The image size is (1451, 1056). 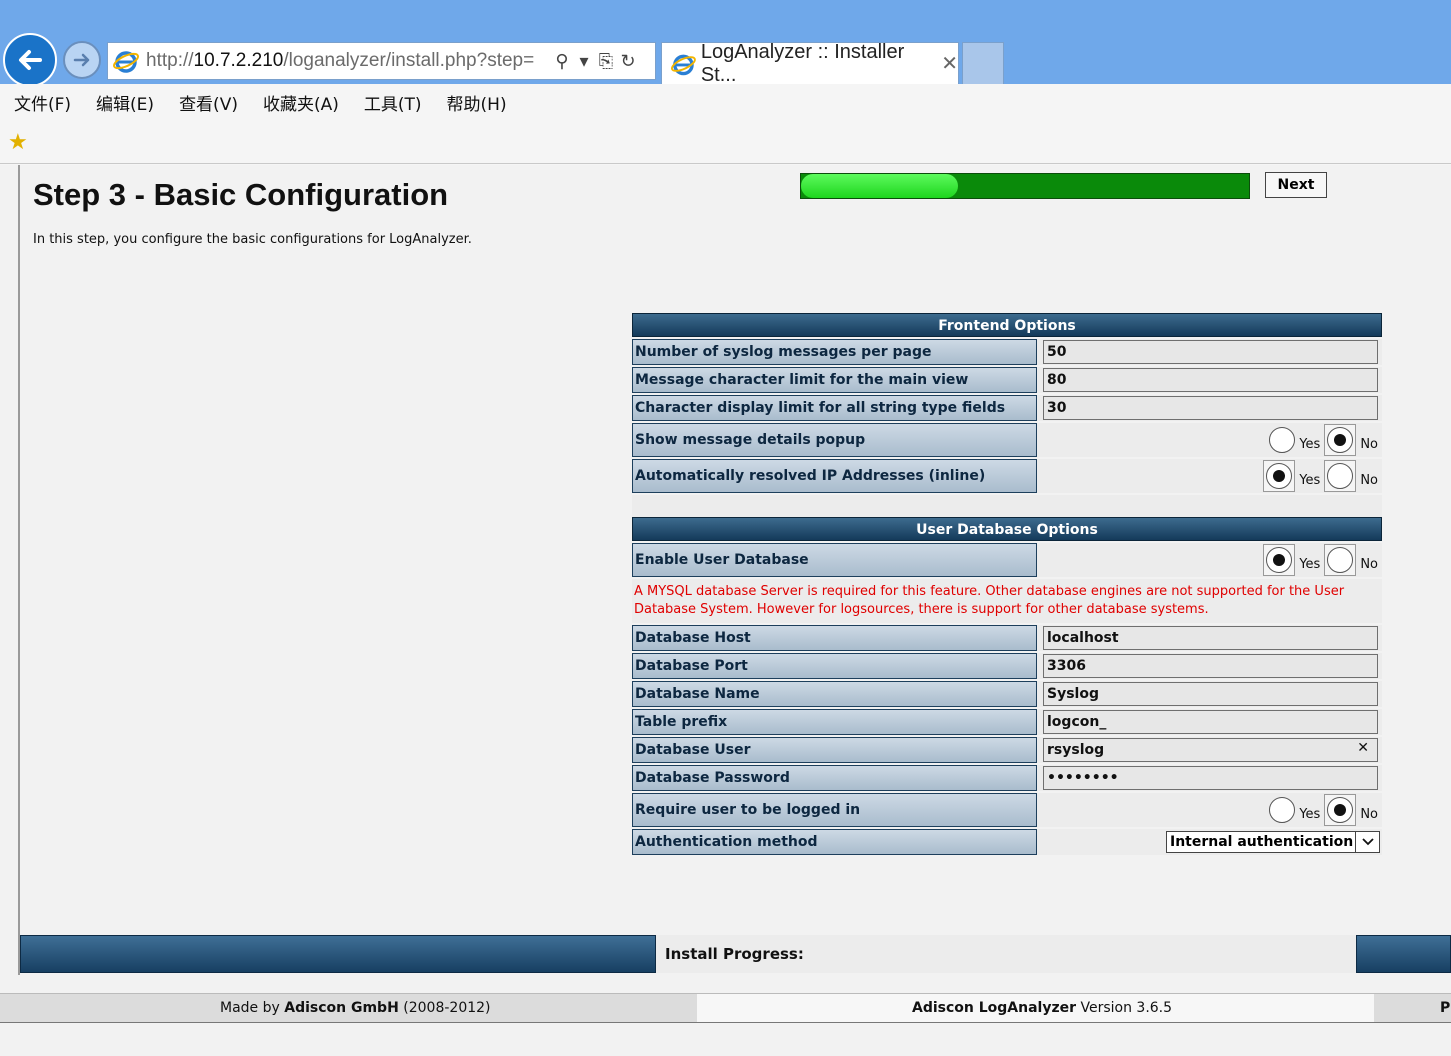 I want to click on compat-view-icon: ⎘, so click(x=606, y=61).